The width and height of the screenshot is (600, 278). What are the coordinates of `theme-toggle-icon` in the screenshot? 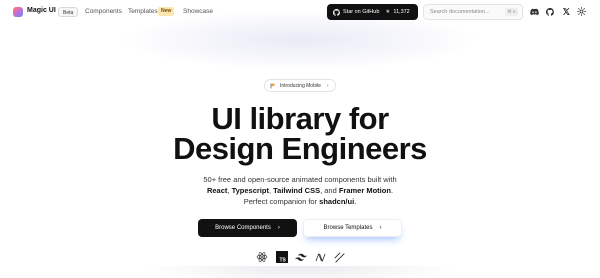 It's located at (581, 11).